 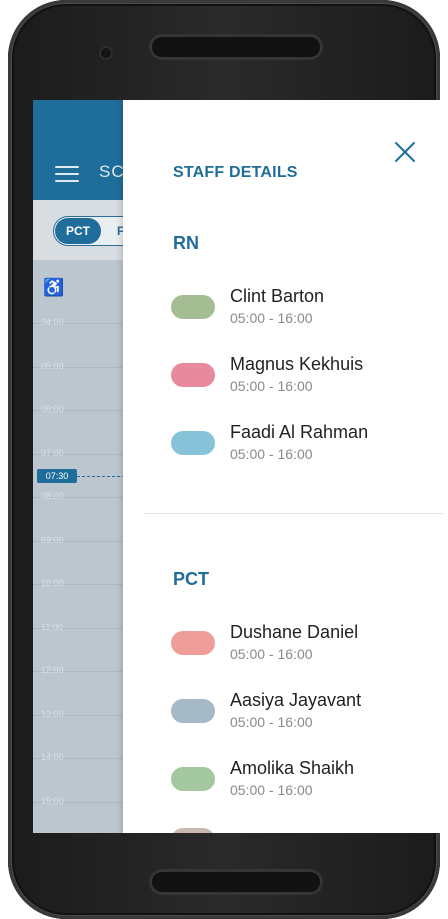 I want to click on timeline-hour-label: 07:00, so click(x=52, y=453).